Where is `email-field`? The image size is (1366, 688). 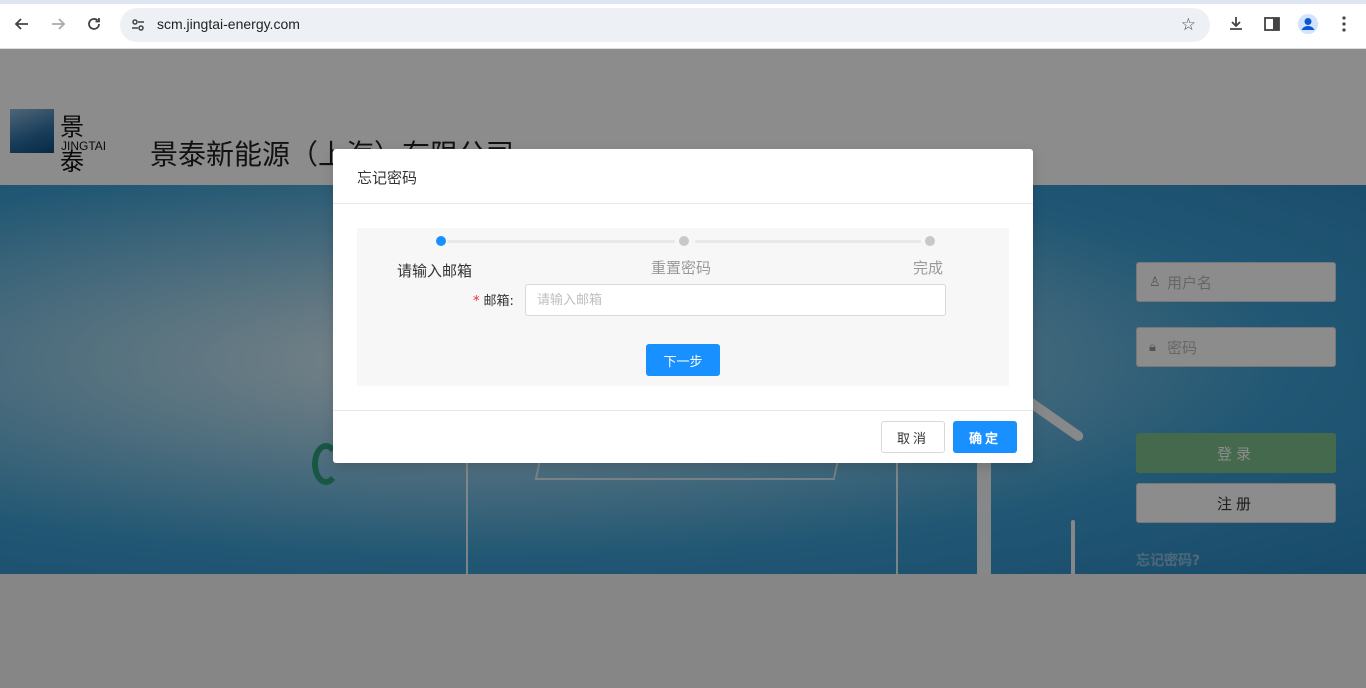
email-field is located at coordinates (735, 300).